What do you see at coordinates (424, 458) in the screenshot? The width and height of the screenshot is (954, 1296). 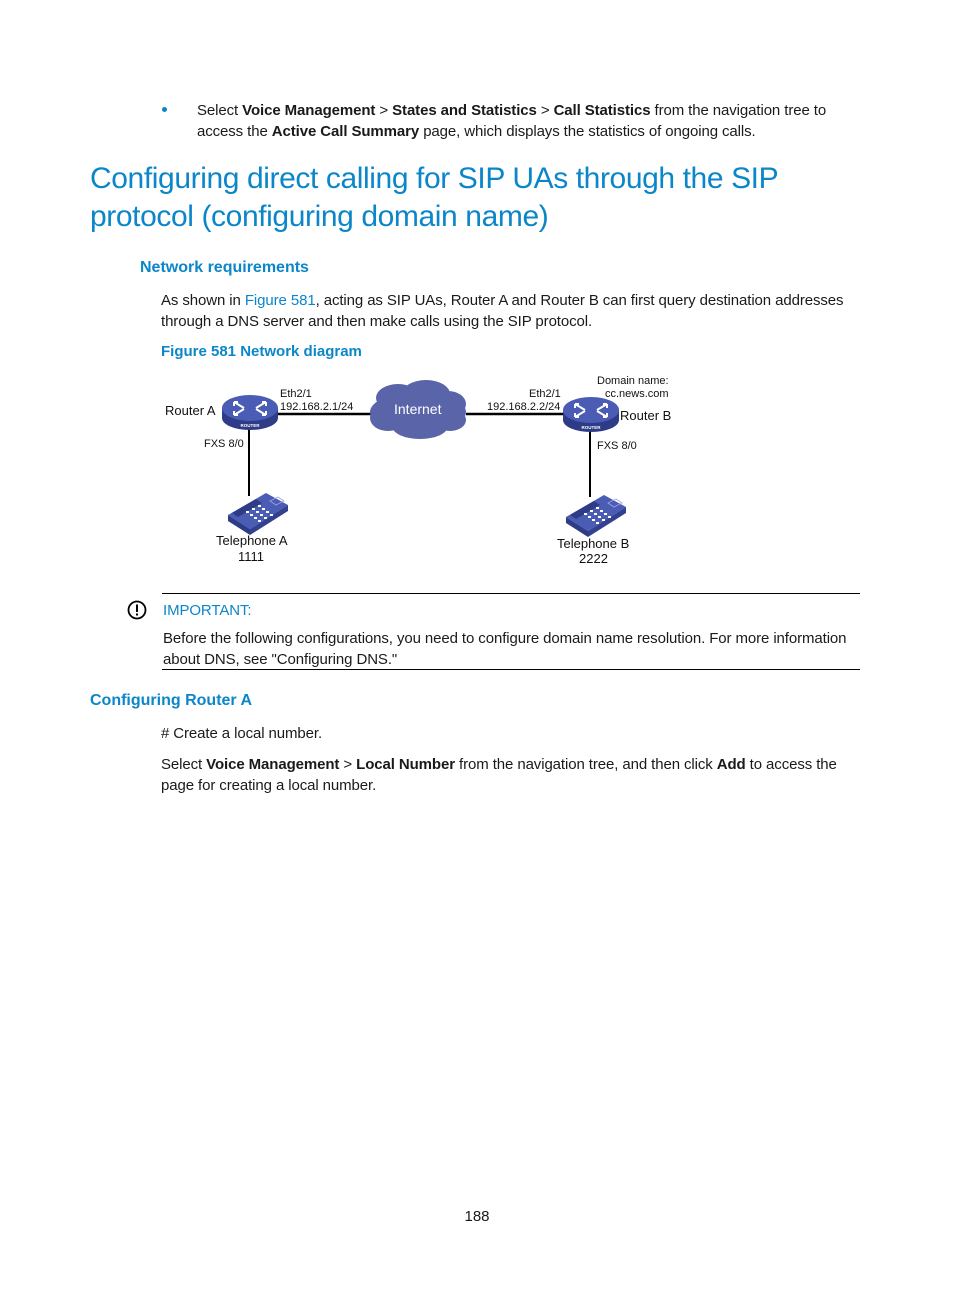 I see `network-diagram-svg: ROUTER ROUTER` at bounding box center [424, 458].